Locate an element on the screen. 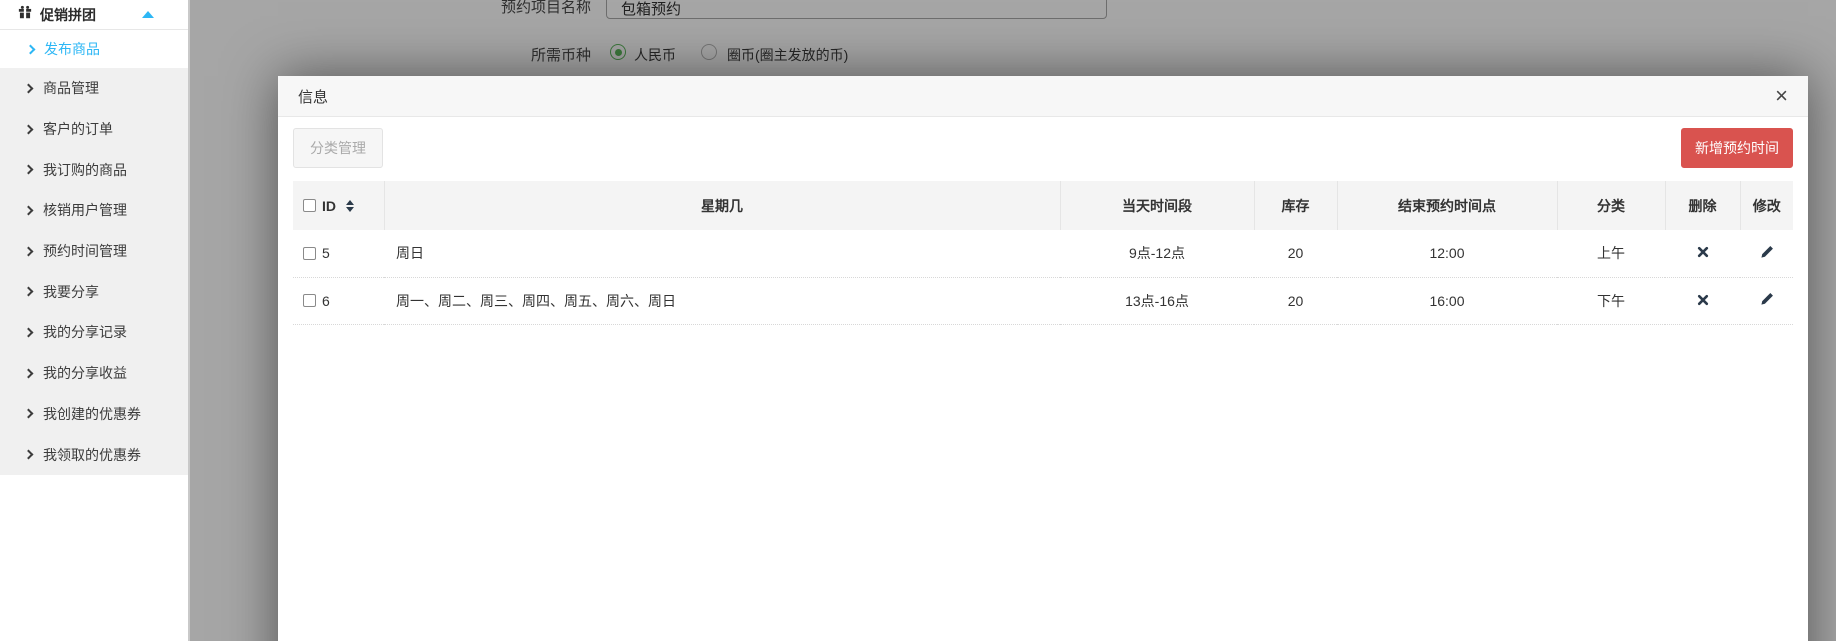  col-header-modify: 修改 is located at coordinates (1766, 205).